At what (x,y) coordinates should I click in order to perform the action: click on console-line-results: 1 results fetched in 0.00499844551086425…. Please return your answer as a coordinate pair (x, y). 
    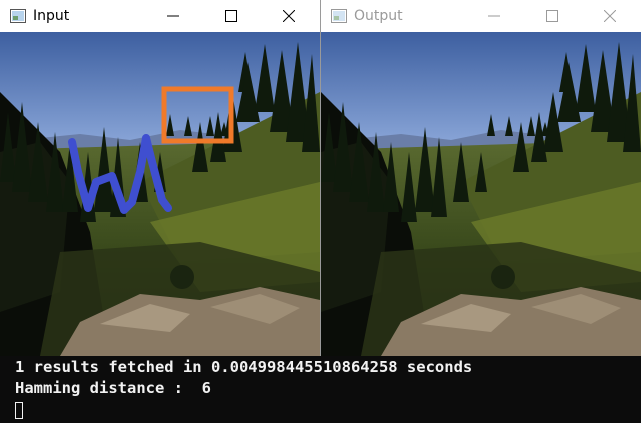
    Looking at the image, I should click on (244, 367).